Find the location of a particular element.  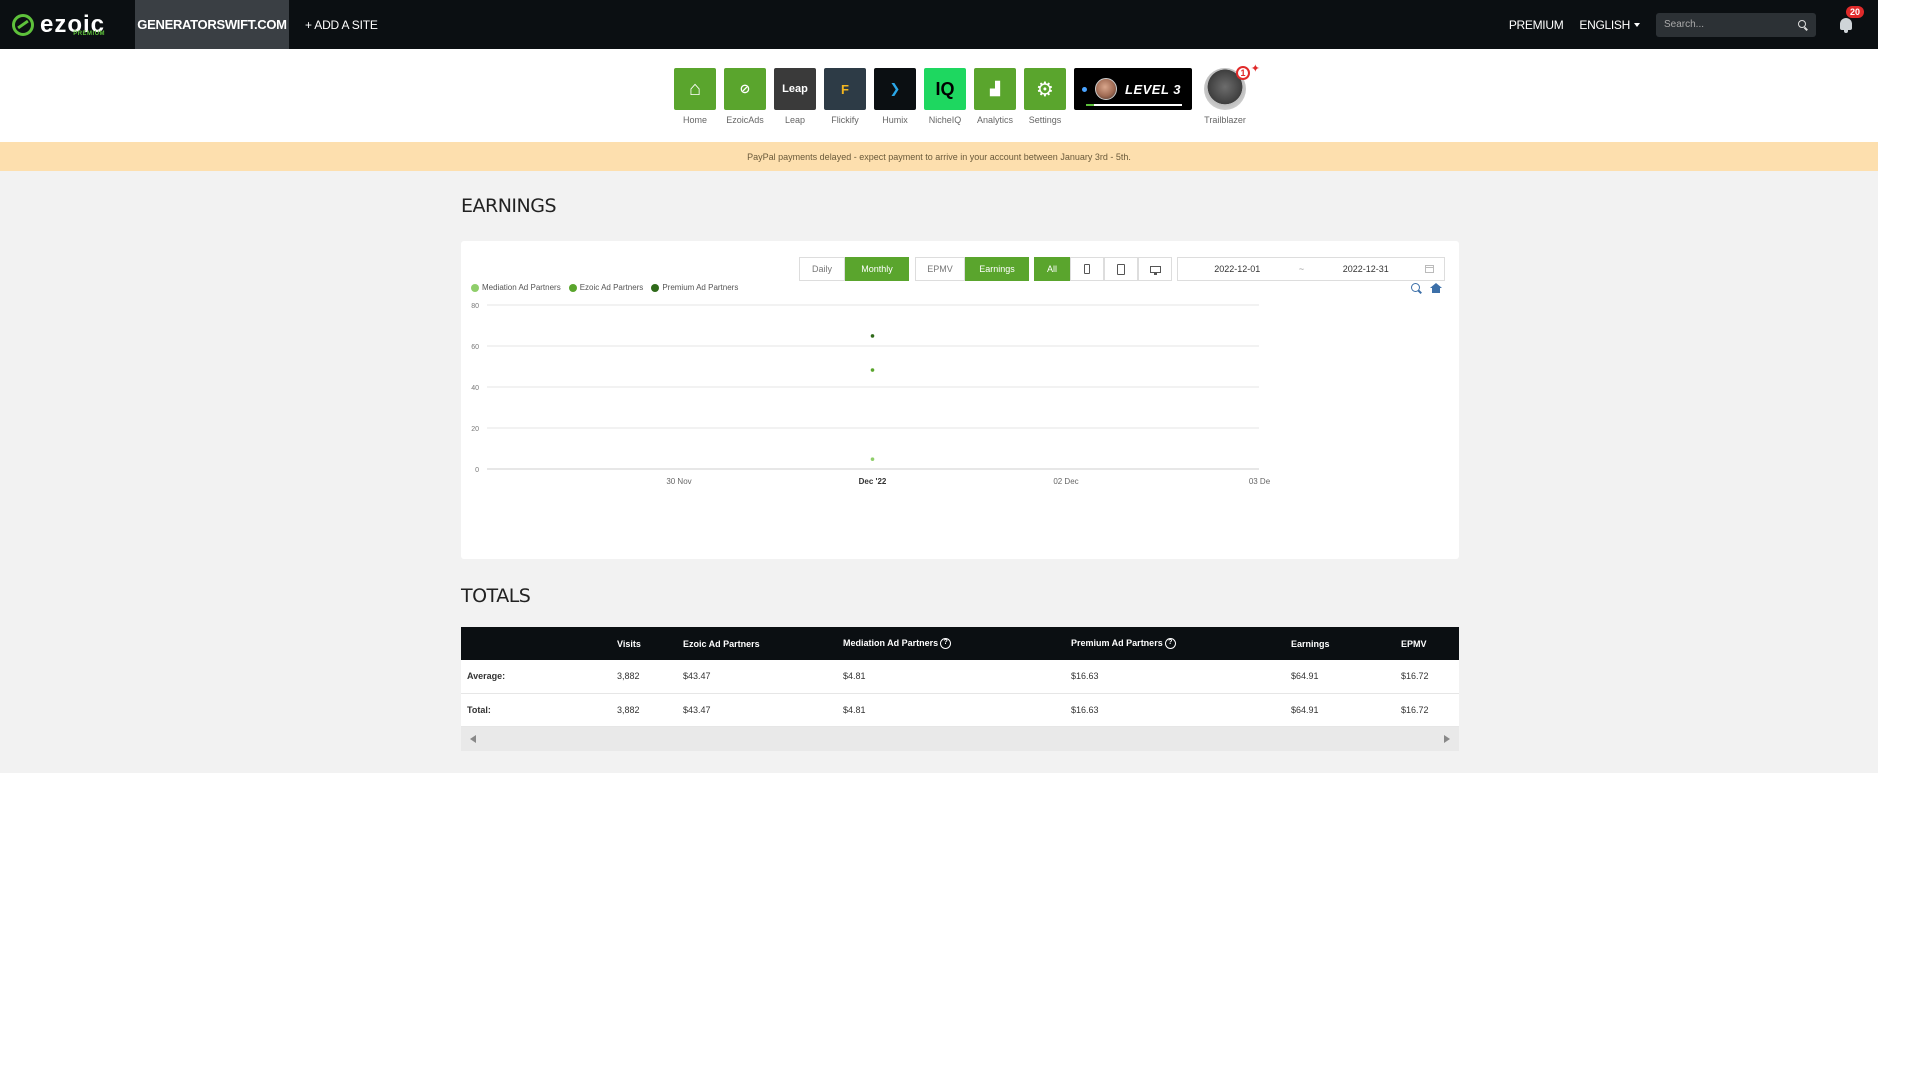

level-text: LEVEL 3 is located at coordinates (1153, 89).